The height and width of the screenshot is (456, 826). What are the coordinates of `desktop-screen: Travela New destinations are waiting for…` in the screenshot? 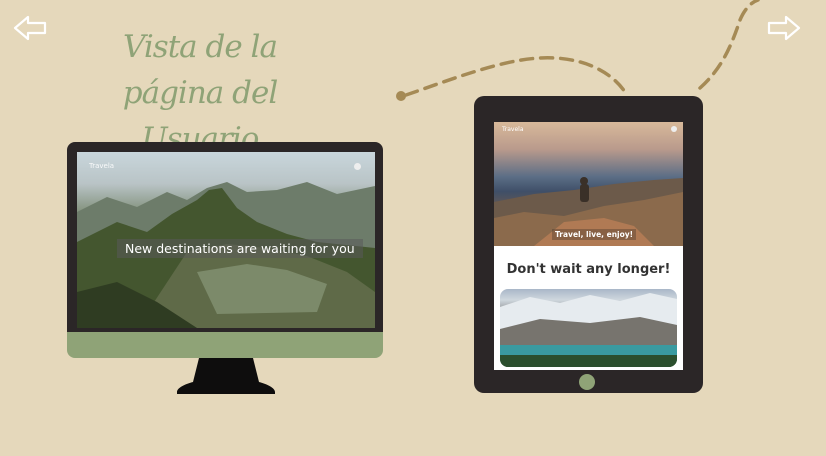 It's located at (226, 240).